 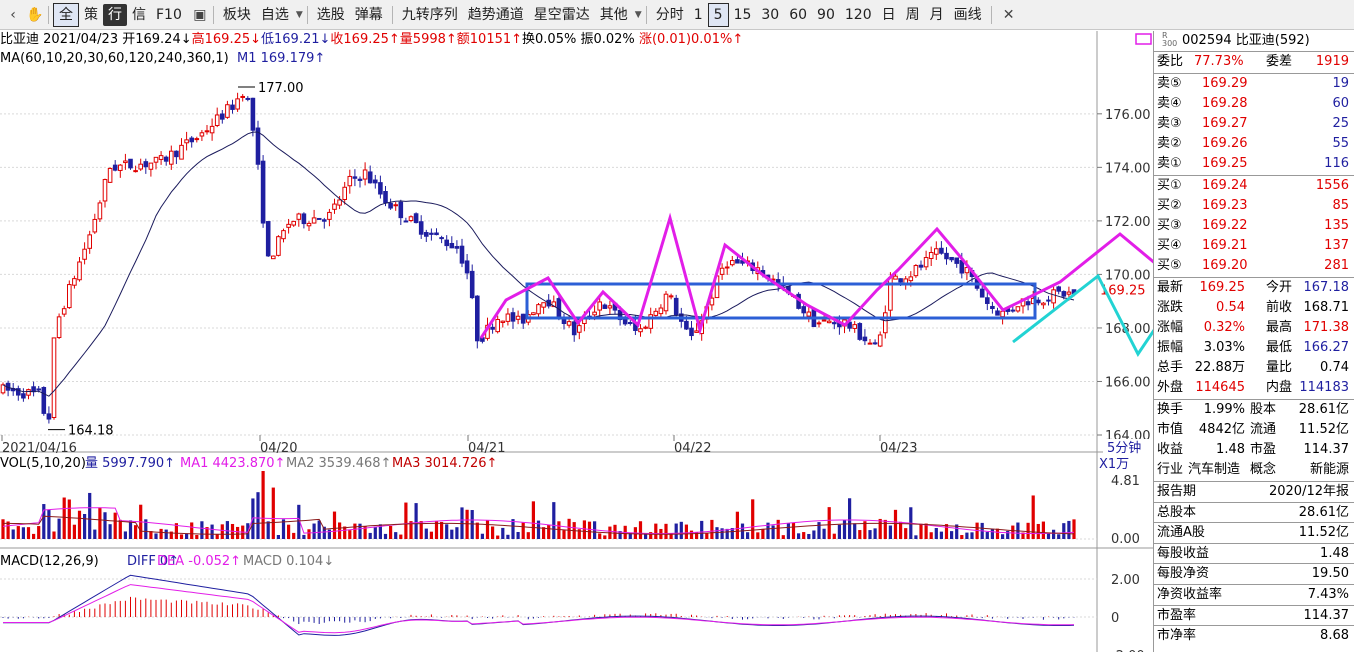 I want to click on concept-label: 概念, so click(x=1263, y=469).